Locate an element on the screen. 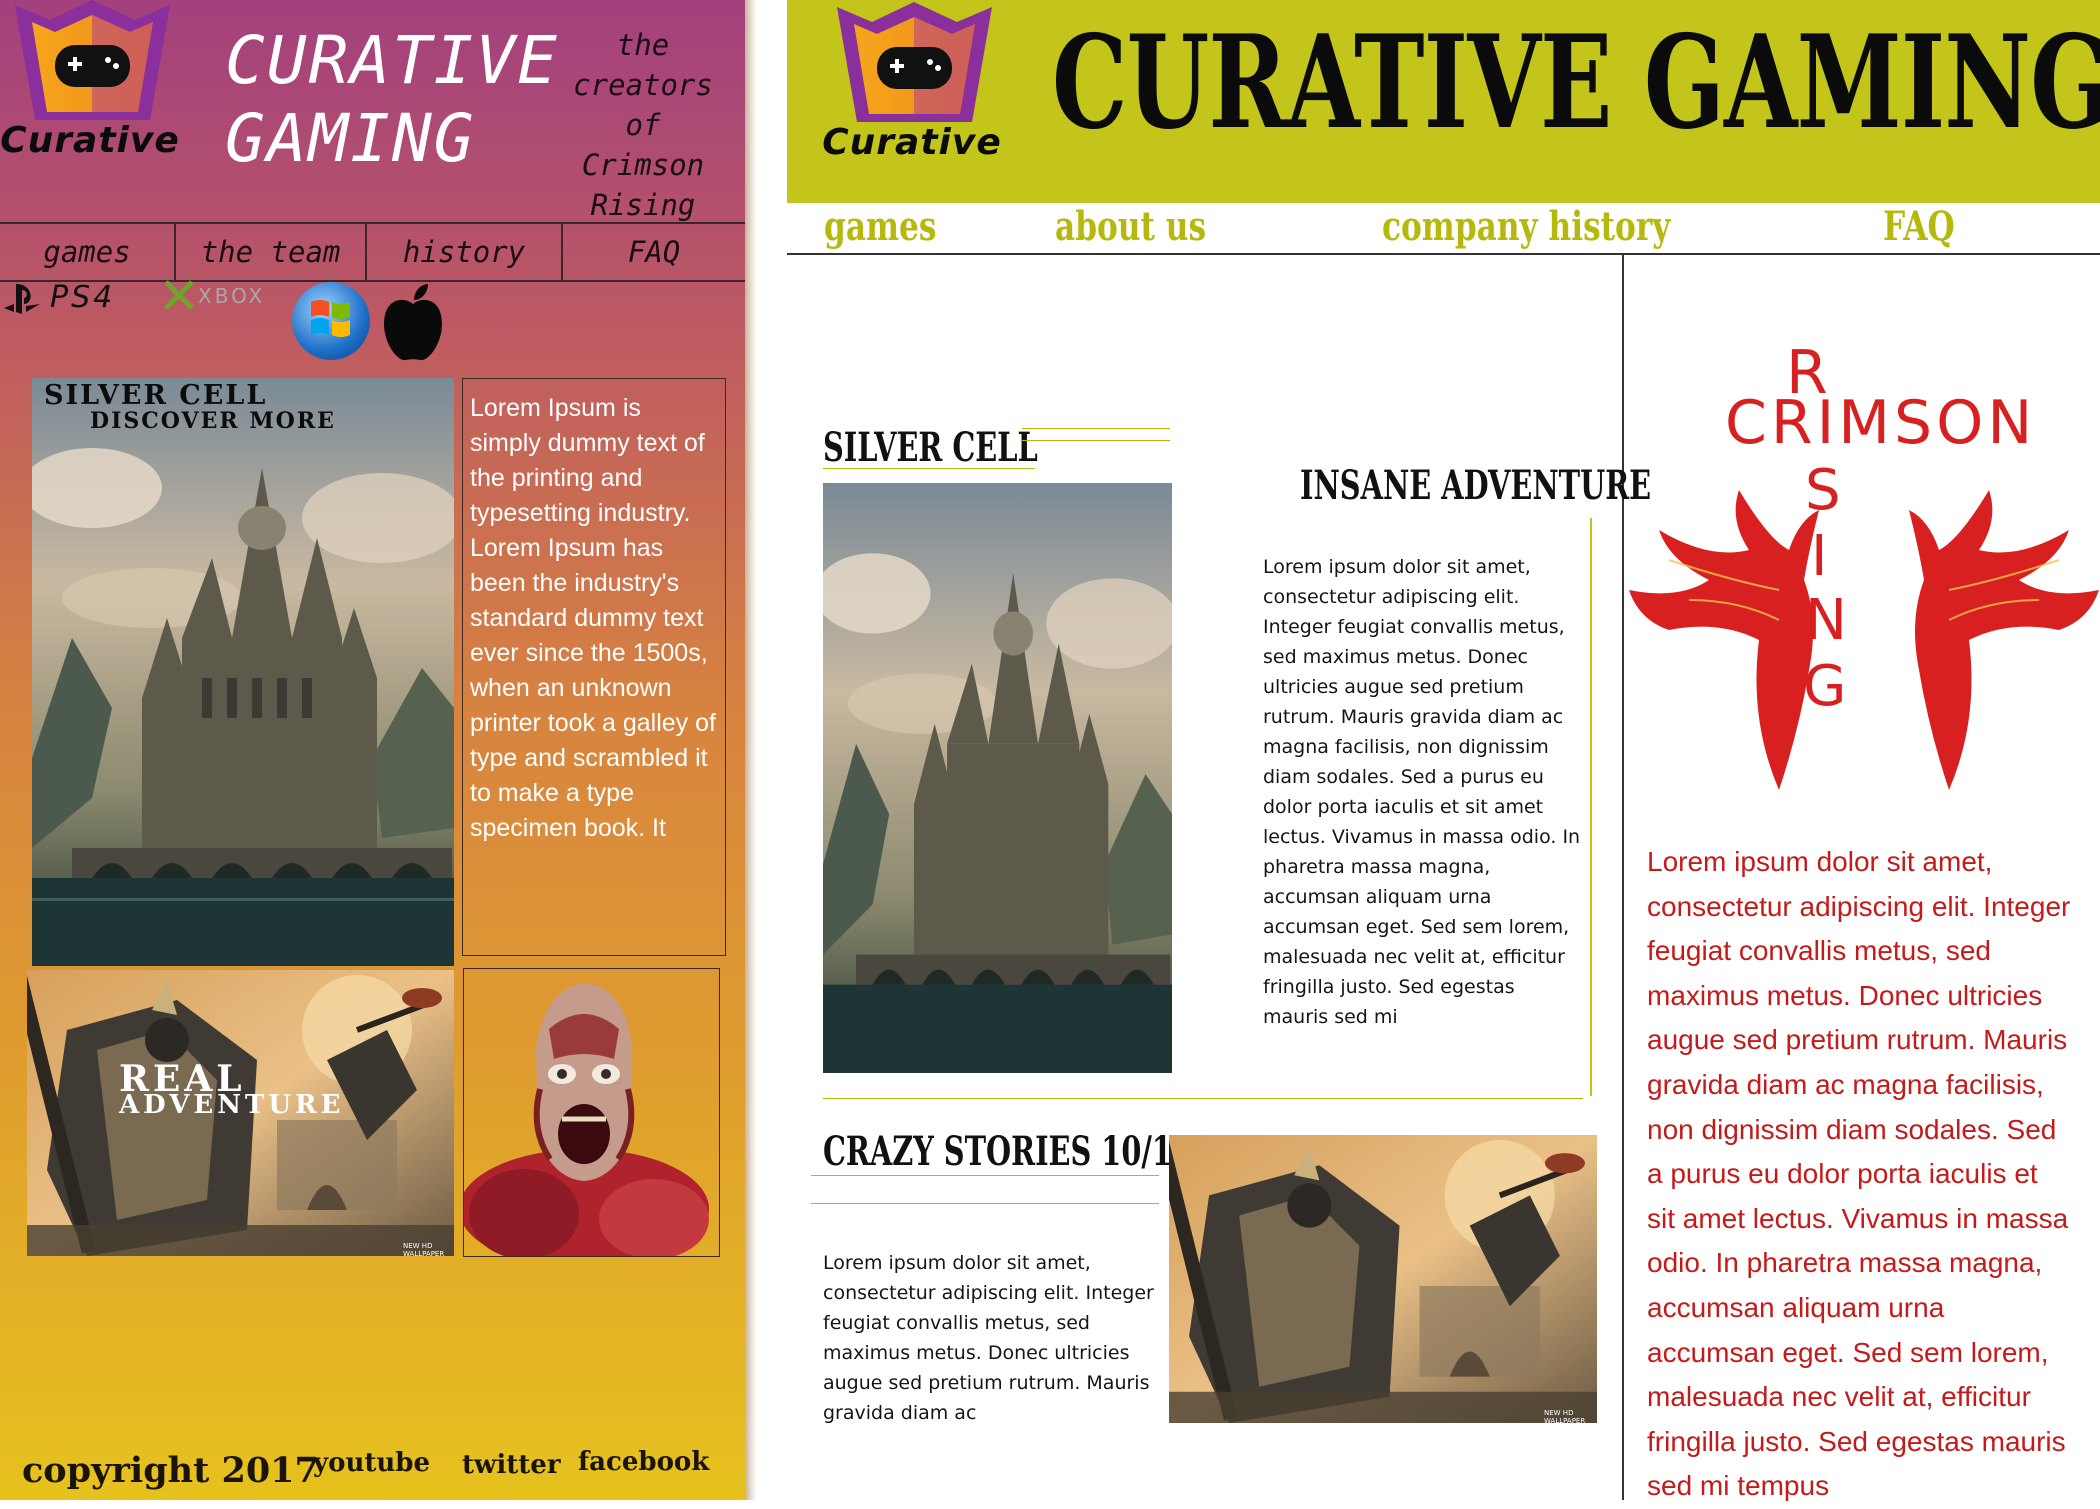 The height and width of the screenshot is (1509, 2100). logo-letter: S is located at coordinates (1823, 490).